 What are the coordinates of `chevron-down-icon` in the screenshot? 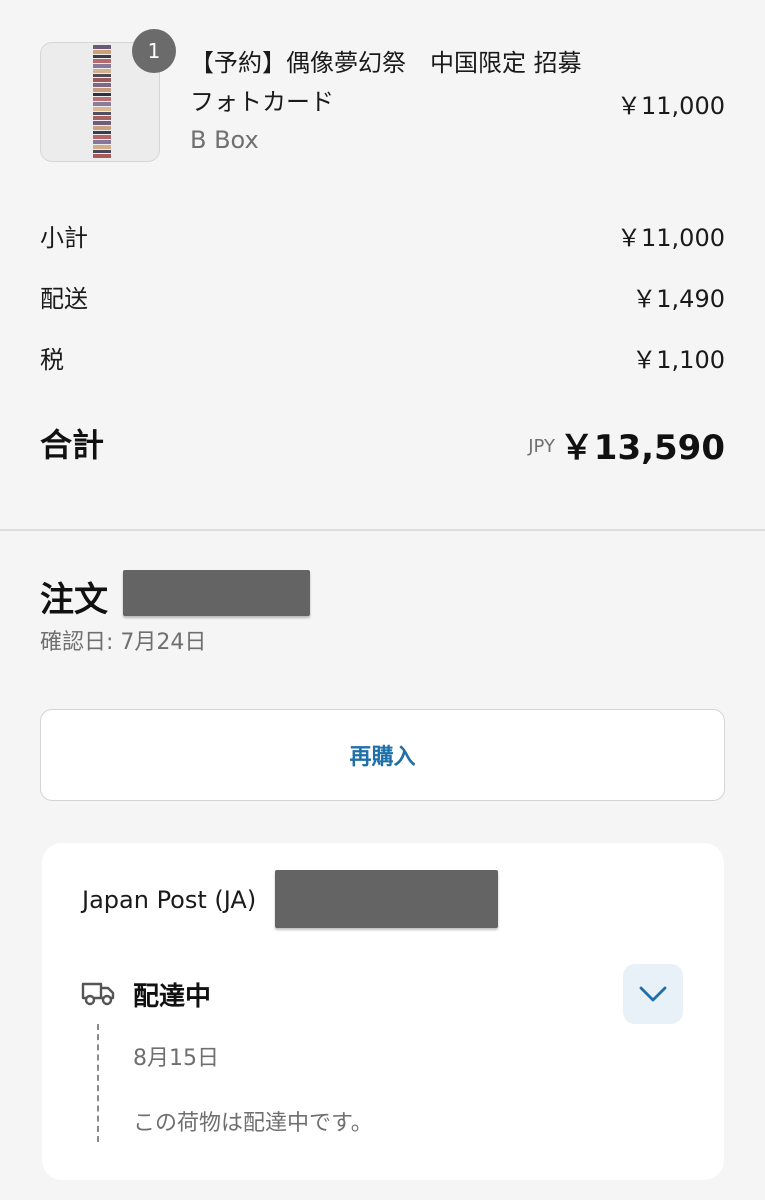 It's located at (653, 994).